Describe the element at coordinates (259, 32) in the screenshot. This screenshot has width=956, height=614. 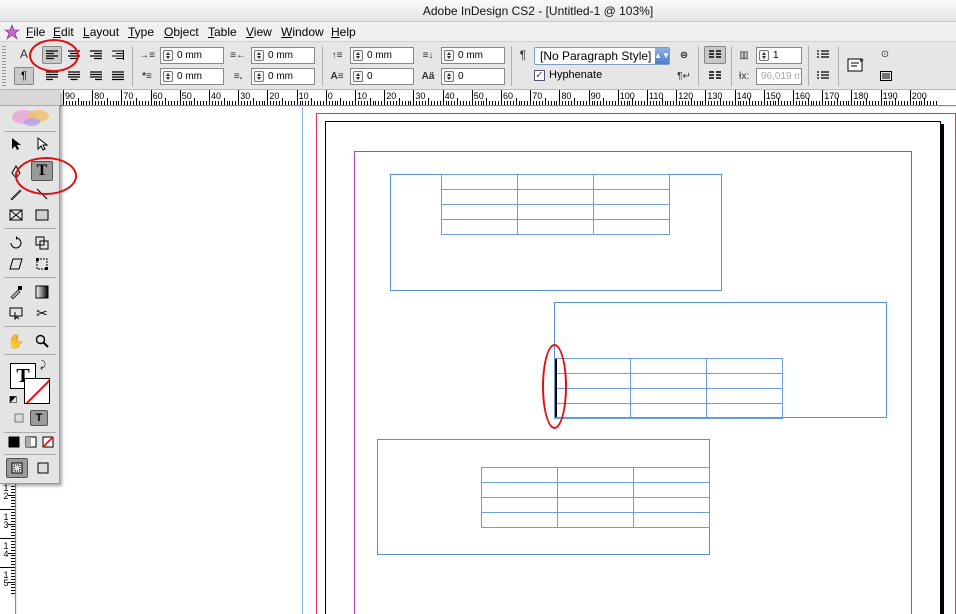
I see `menu-view: View` at that location.